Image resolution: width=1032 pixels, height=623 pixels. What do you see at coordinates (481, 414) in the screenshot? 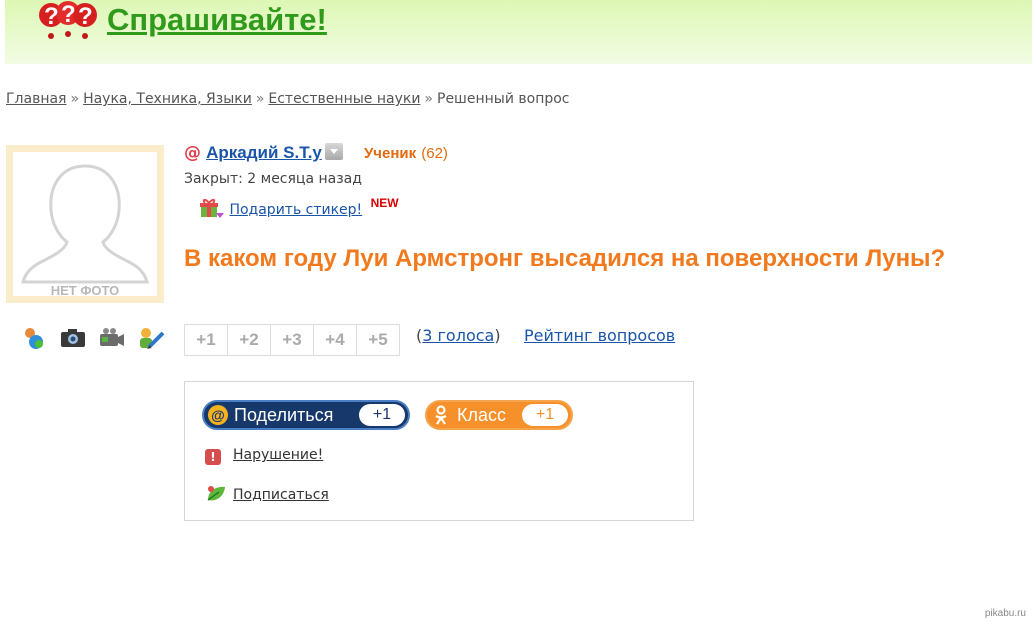
I see `ok-class-label: Класс` at bounding box center [481, 414].